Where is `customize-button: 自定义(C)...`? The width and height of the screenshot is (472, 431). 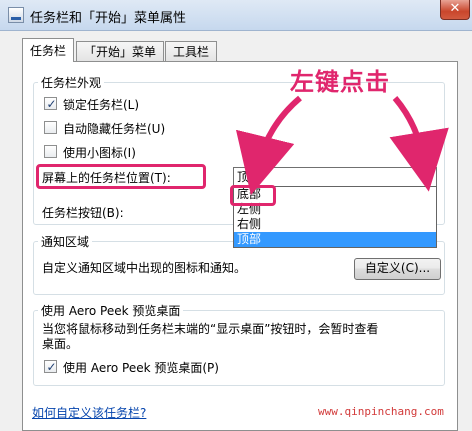
customize-button: 自定义(C)... is located at coordinates (397, 269).